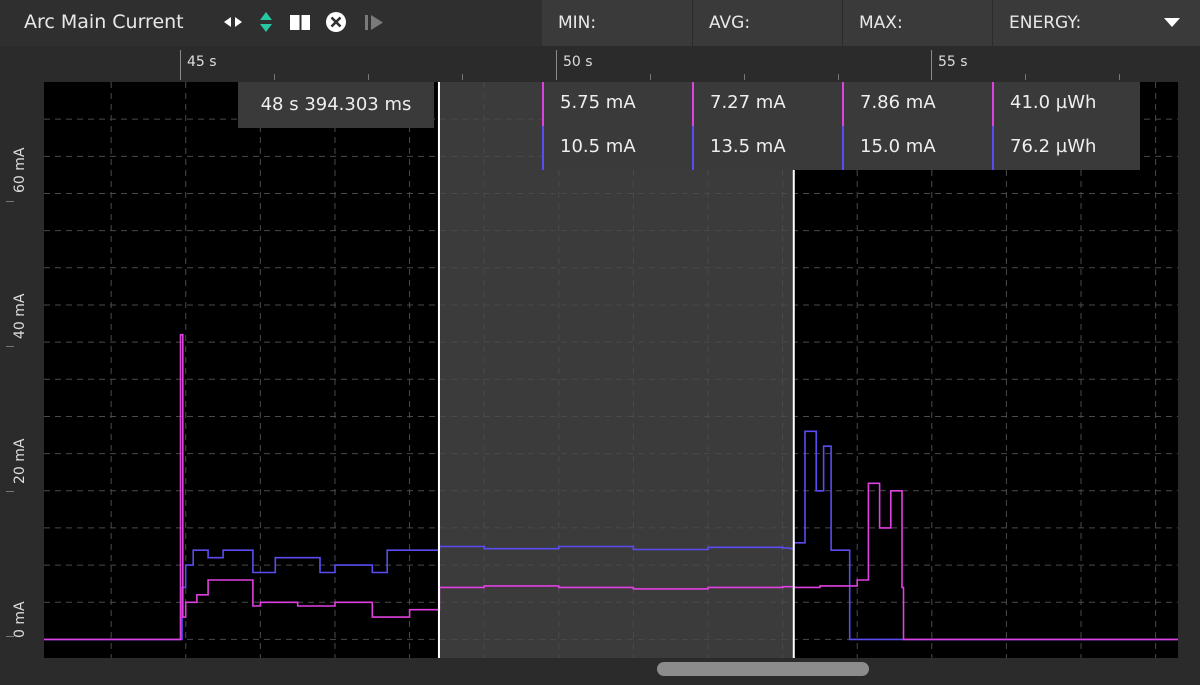 The height and width of the screenshot is (685, 1200). Describe the element at coordinates (20, 461) in the screenshot. I see `y-tick-label-20: 20 mA` at that location.